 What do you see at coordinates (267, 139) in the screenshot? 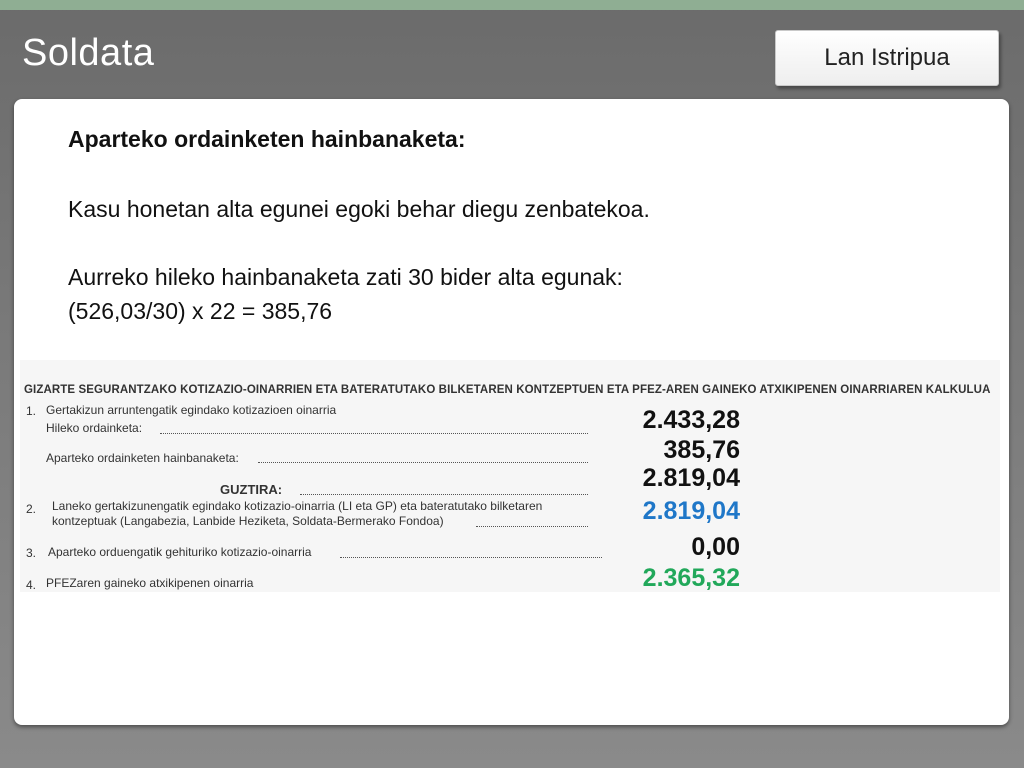
I see `section-heading: Aparteko ordainketen hainbanaketa:` at bounding box center [267, 139].